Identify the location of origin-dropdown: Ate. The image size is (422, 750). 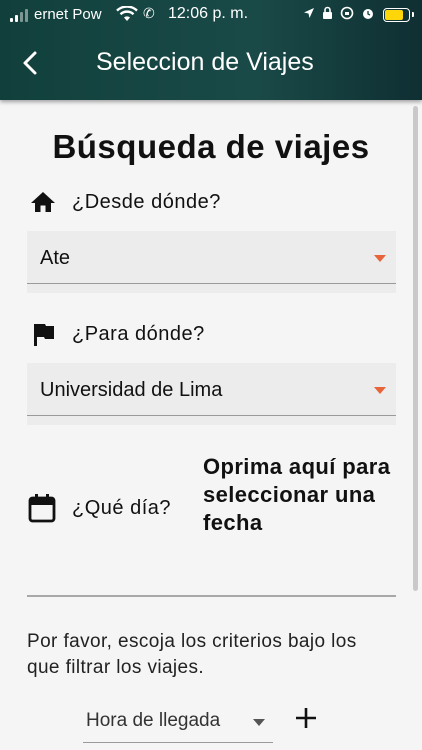
(211, 257).